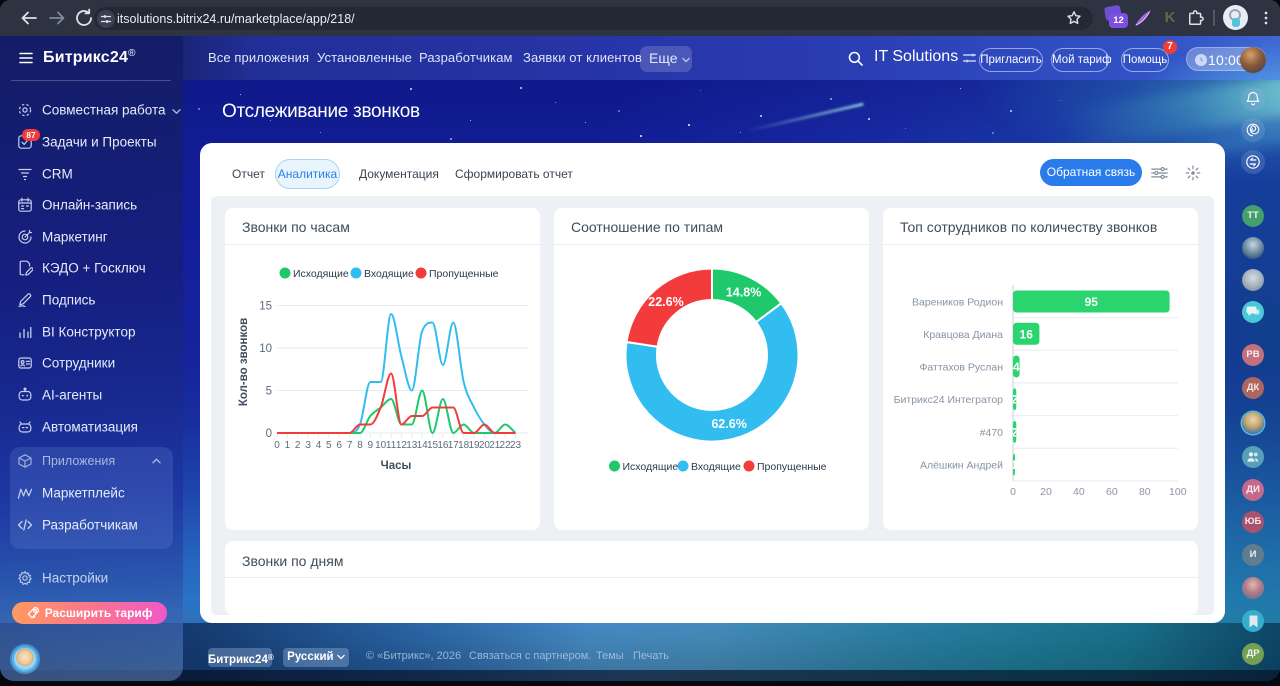 The width and height of the screenshot is (1280, 686). Describe the element at coordinates (265, 307) in the screenshot. I see `svg-text: 15` at that location.